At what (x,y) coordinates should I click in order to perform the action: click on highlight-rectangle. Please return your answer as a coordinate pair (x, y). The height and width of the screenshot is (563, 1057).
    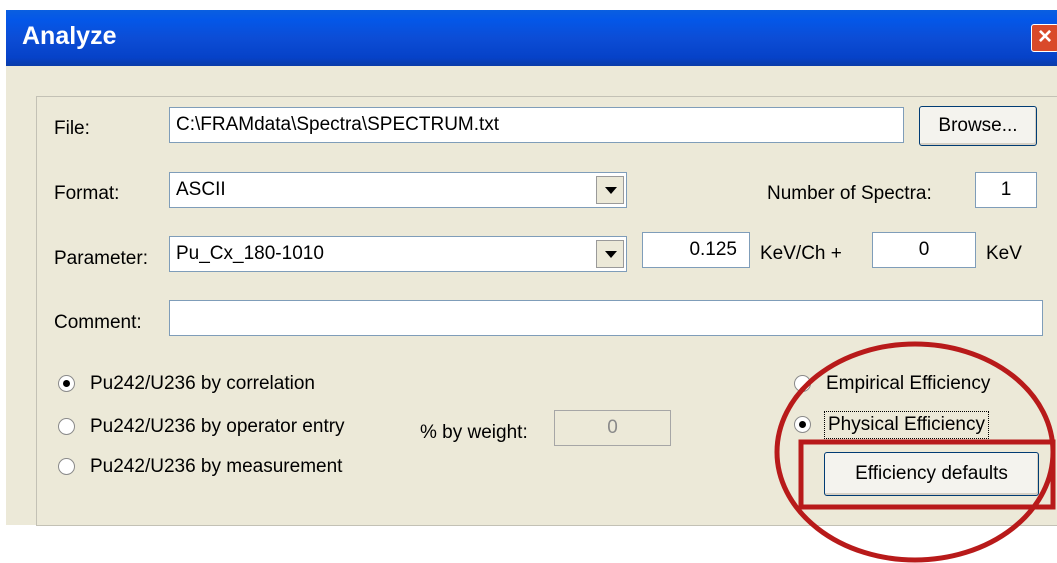
    Looking at the image, I should click on (927, 474).